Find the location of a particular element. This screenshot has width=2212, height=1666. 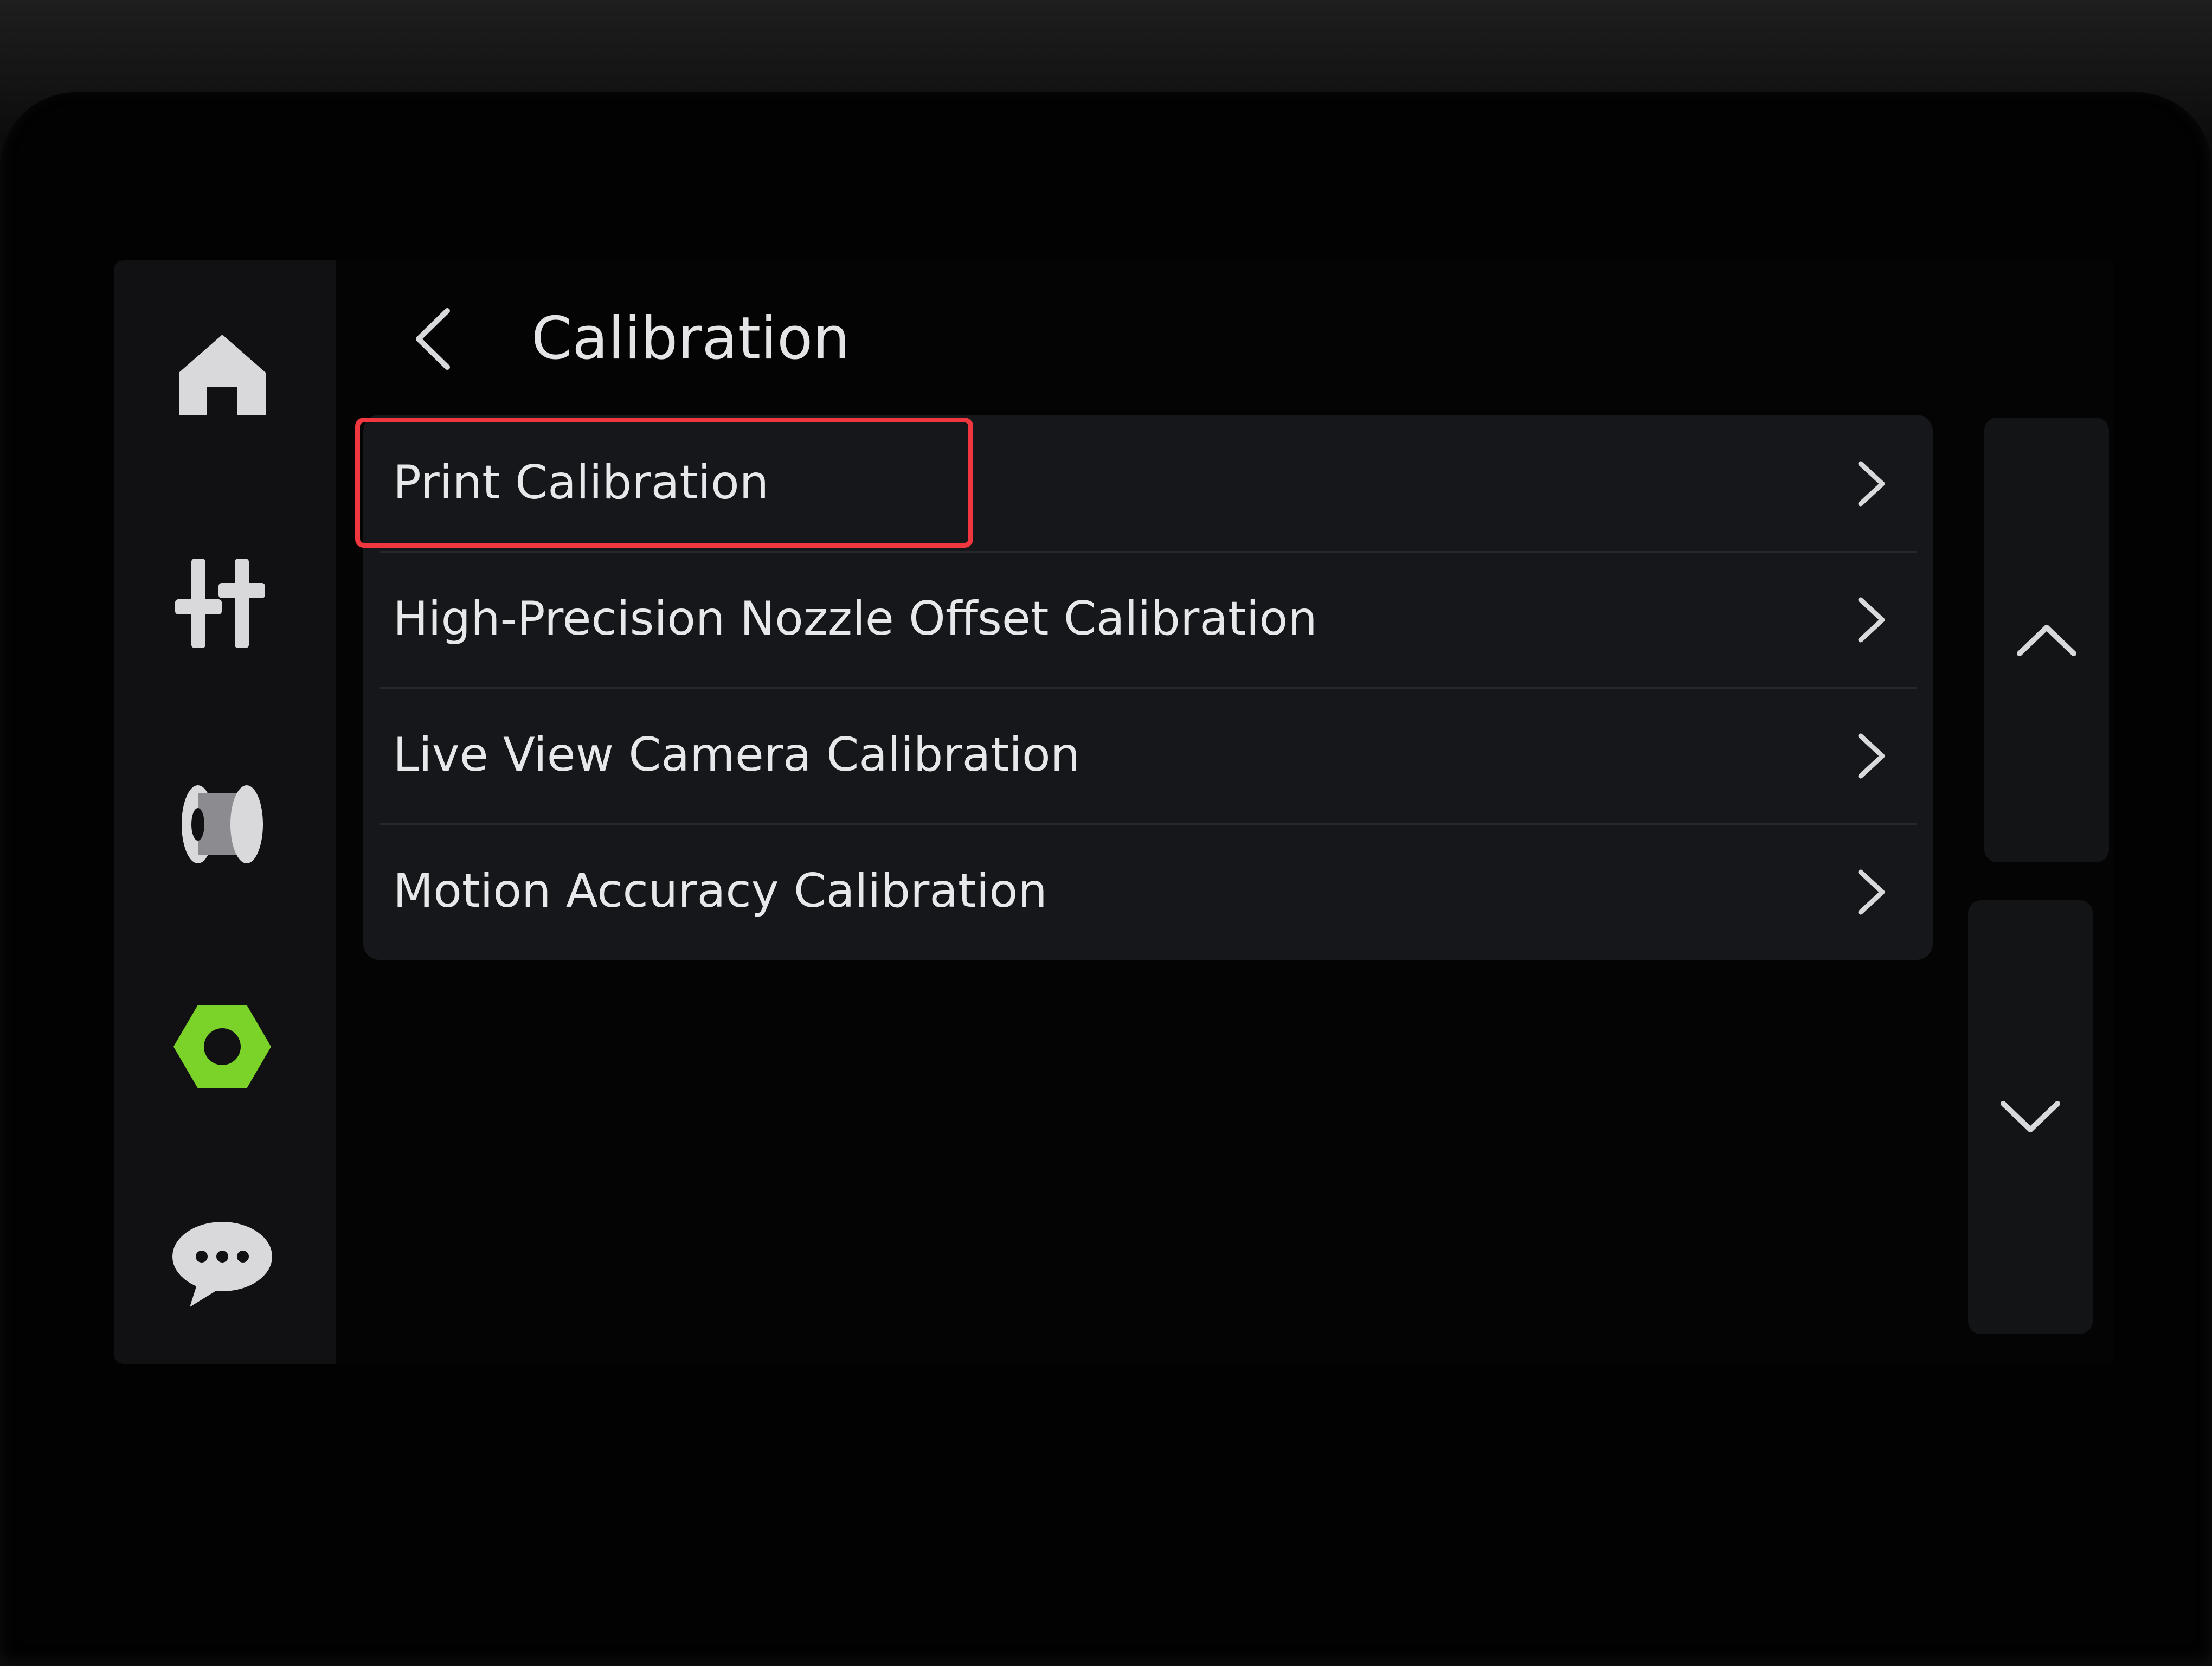

menu-item-nozzle-offset-calibration: High-Precision Nozzle Offset Calibration is located at coordinates (1148, 619).